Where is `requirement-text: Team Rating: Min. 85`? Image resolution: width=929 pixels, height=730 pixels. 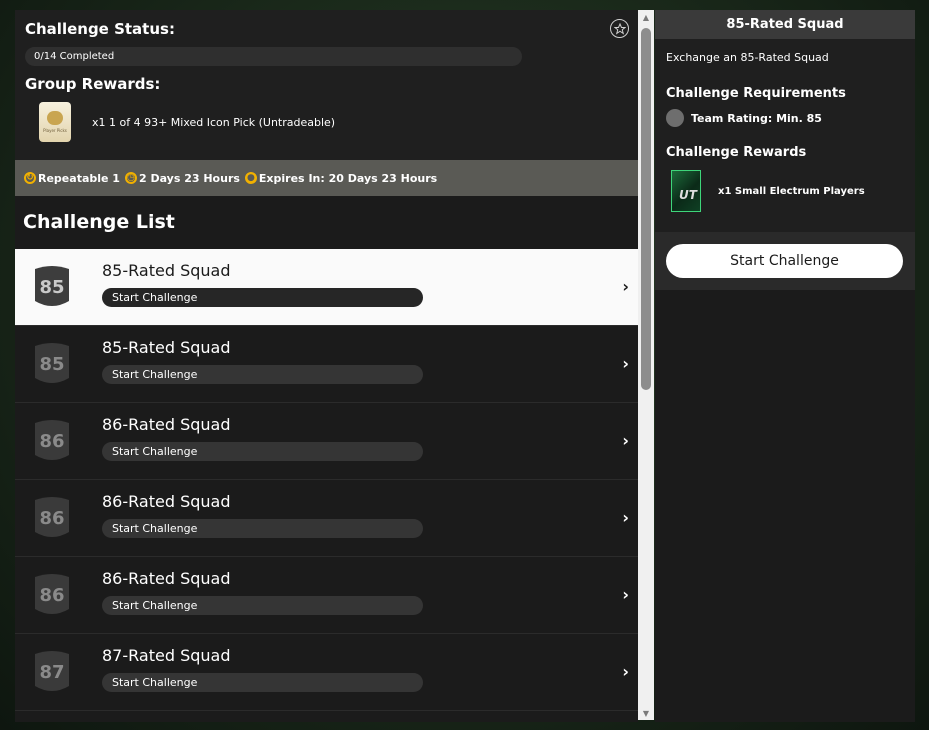 requirement-text: Team Rating: Min. 85 is located at coordinates (756, 118).